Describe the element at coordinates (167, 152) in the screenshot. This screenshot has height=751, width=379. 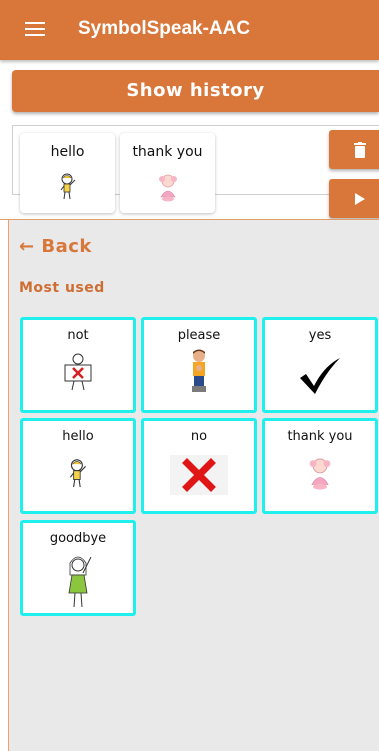
I see `sentence-item-label: thank you` at that location.